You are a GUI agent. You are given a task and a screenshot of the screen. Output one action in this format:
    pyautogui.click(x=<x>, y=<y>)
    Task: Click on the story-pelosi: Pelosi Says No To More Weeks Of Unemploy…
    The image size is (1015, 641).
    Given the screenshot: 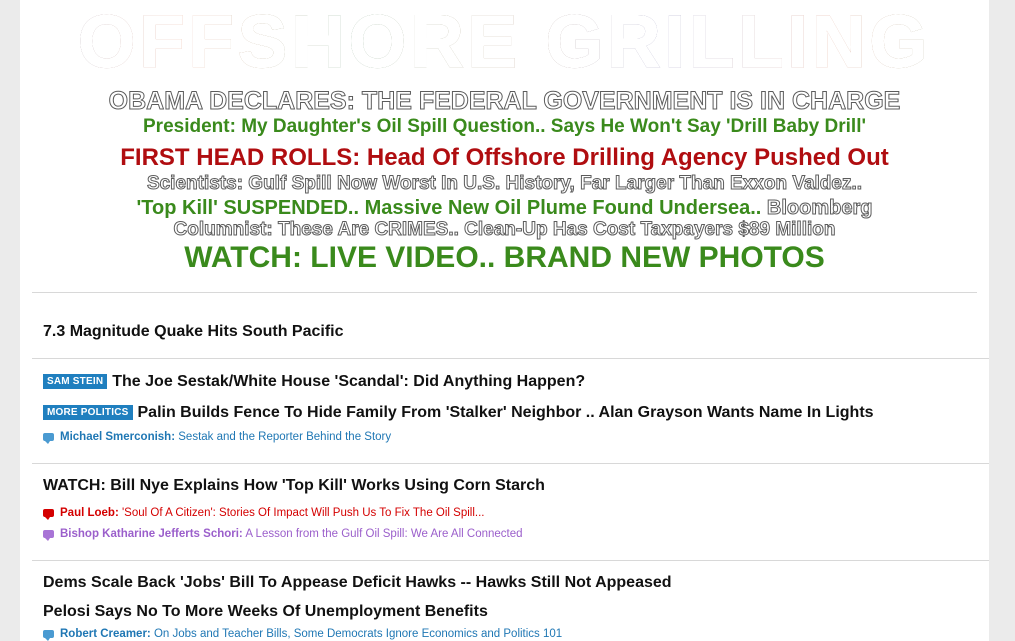 What is the action you would take?
    pyautogui.click(x=265, y=612)
    